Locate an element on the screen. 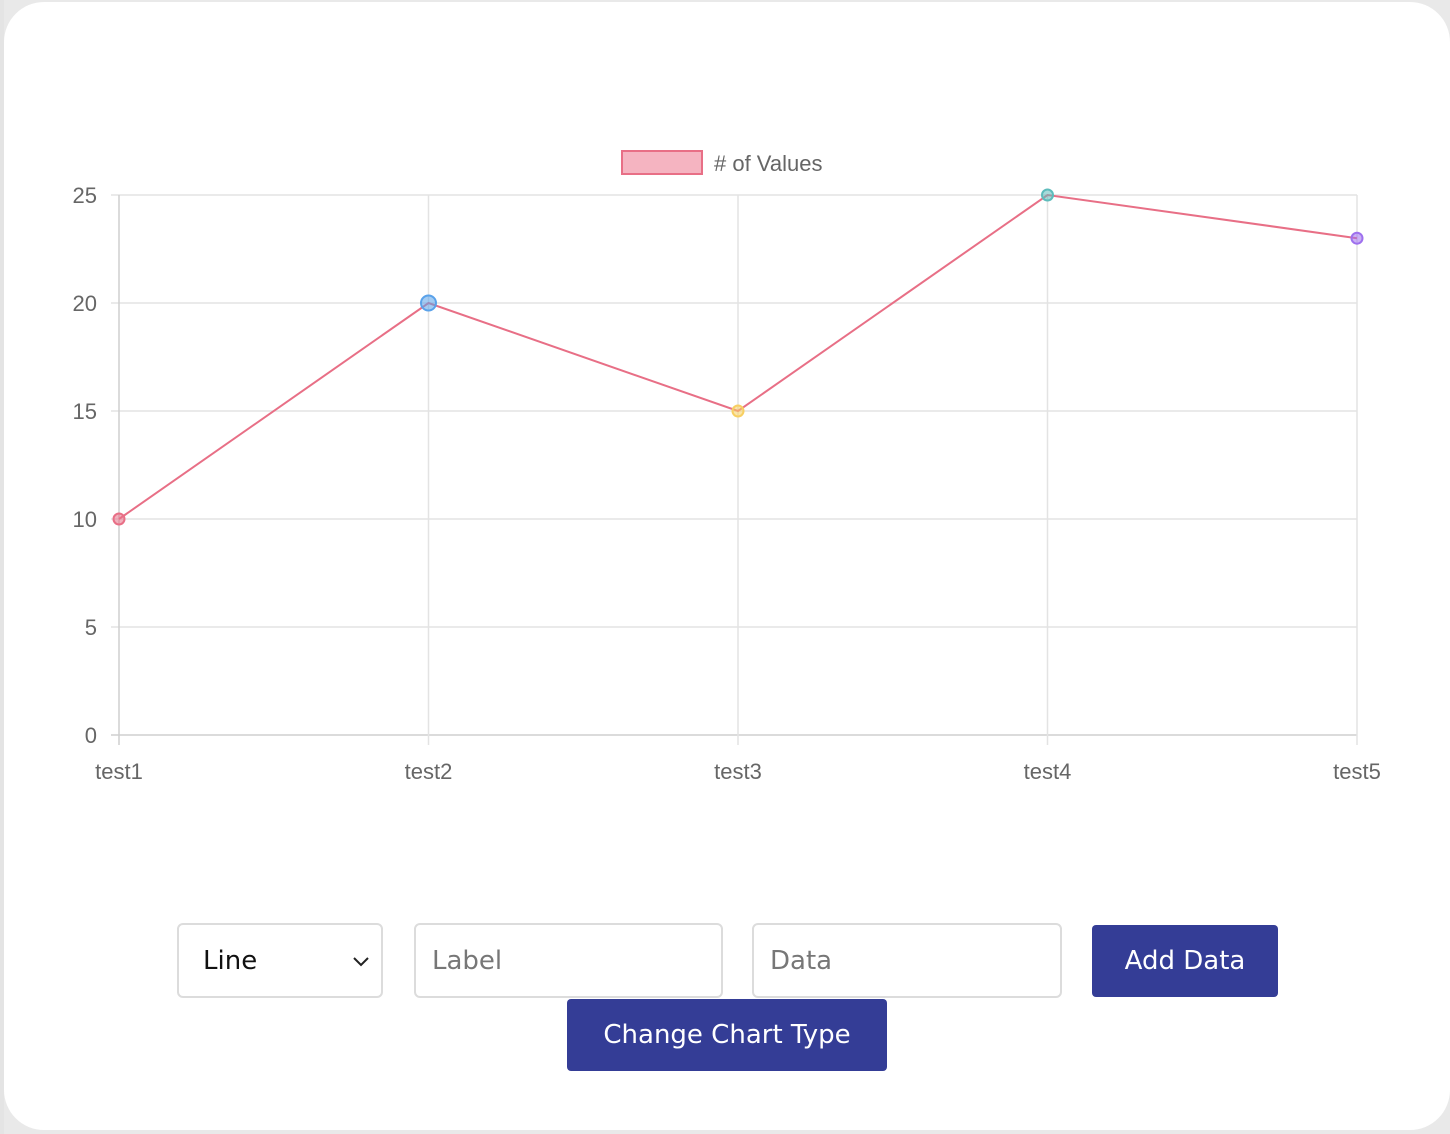  y-tick-label: 25 is located at coordinates (85, 195).